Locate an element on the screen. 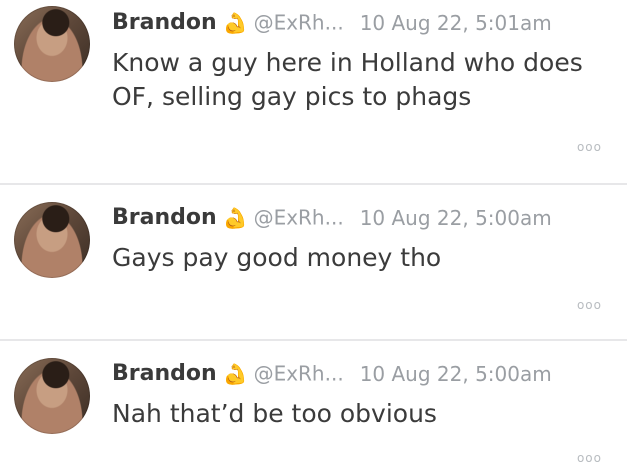  tweet-header: Brandon 💪 @ExRh... 10 Aug 22, 5:01am is located at coordinates (332, 27).